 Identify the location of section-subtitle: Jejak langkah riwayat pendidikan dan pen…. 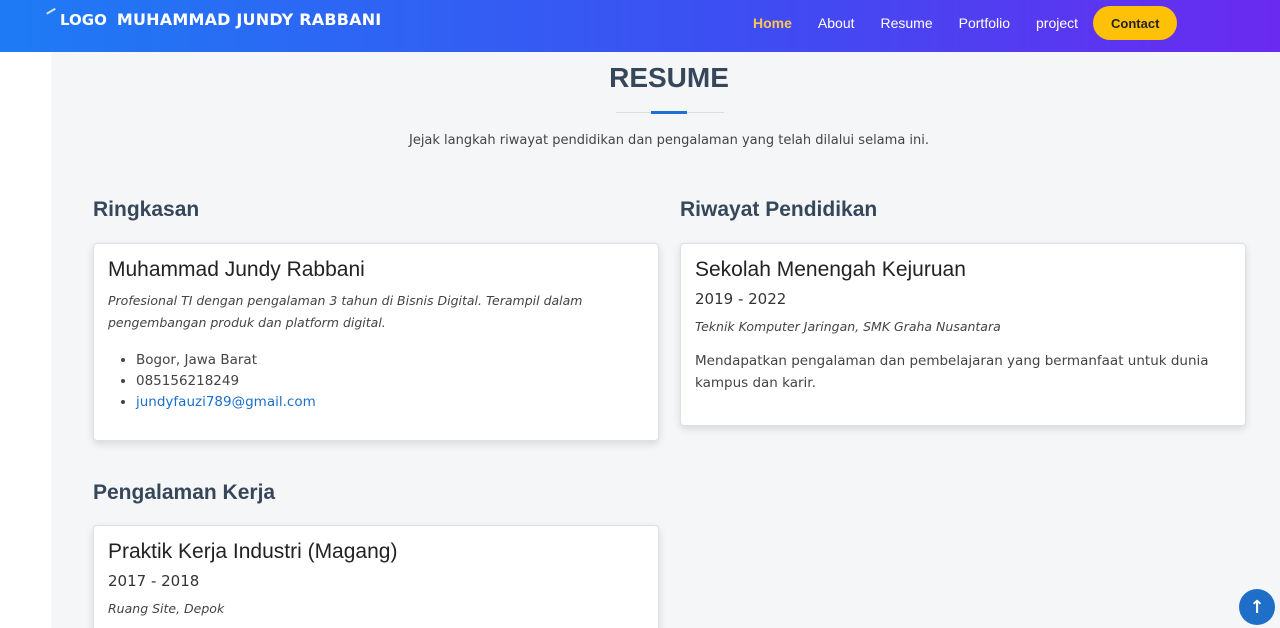
(669, 140).